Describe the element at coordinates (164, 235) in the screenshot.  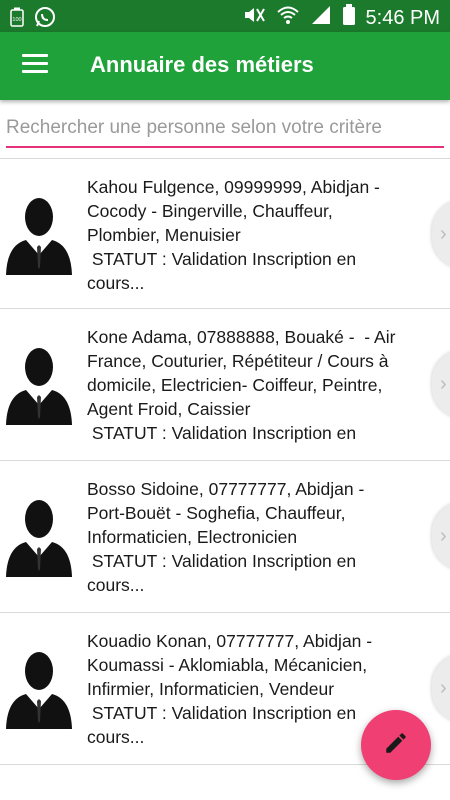
I see `list-item-line: Plombier, Menuisier` at that location.